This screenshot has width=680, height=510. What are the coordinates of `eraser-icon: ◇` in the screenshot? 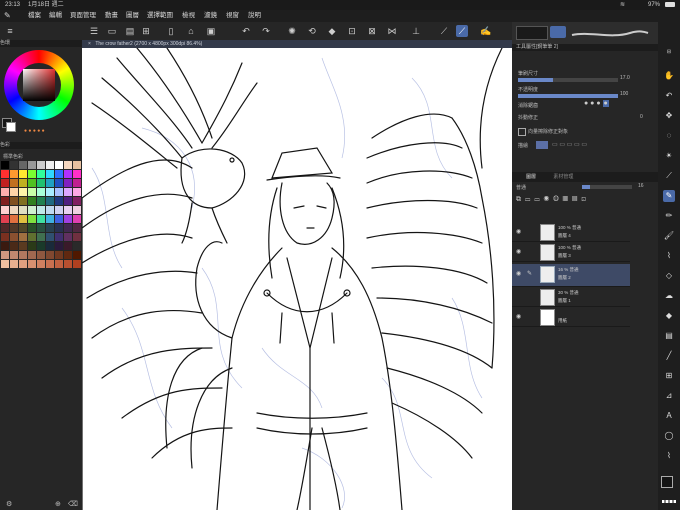 It's located at (669, 276).